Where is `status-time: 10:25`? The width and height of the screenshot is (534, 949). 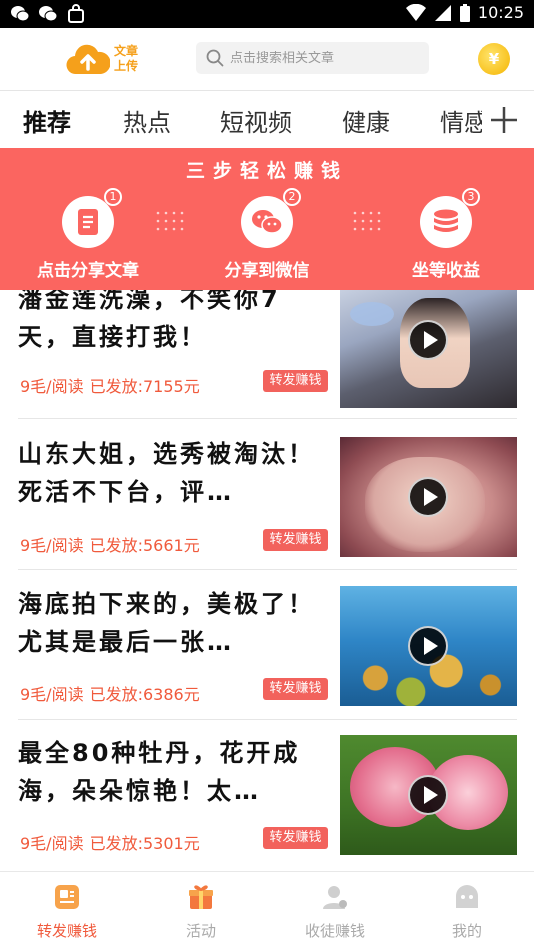
status-time: 10:25 is located at coordinates (500, 12).